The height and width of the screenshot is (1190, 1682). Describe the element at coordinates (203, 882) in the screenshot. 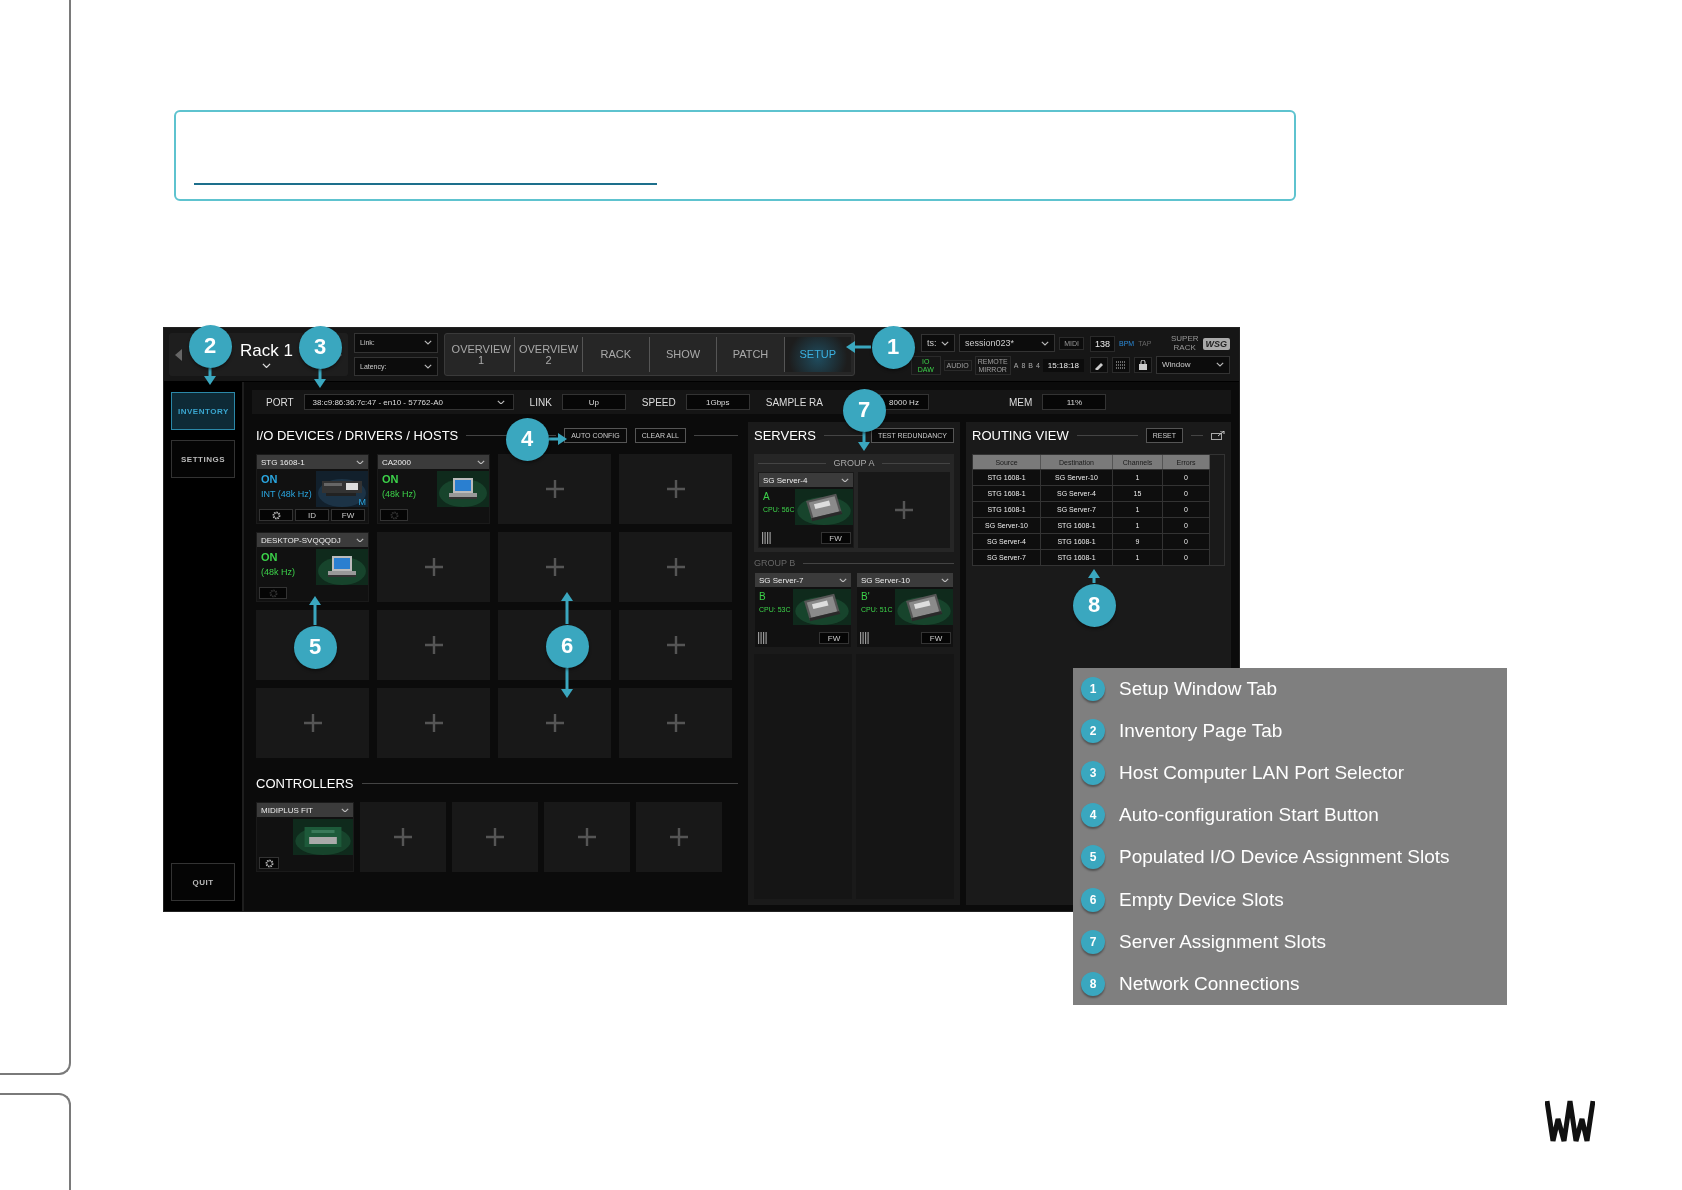

I see `quit-button: QUIT` at that location.